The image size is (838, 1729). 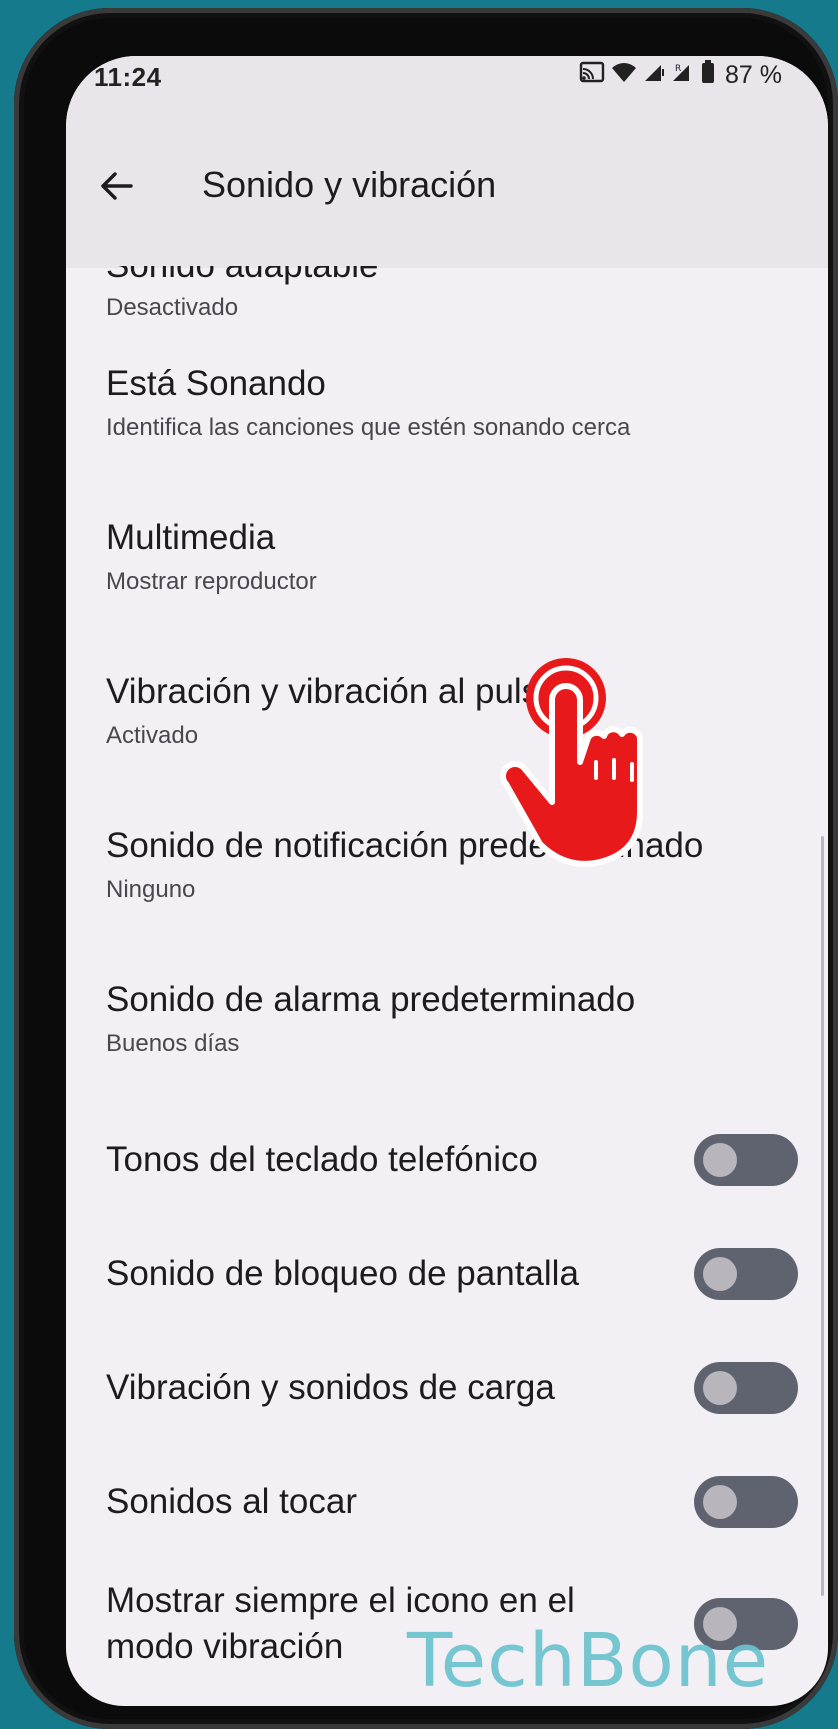 I want to click on settings-item-subtitle: Mostrar reproductor, so click(x=211, y=581).